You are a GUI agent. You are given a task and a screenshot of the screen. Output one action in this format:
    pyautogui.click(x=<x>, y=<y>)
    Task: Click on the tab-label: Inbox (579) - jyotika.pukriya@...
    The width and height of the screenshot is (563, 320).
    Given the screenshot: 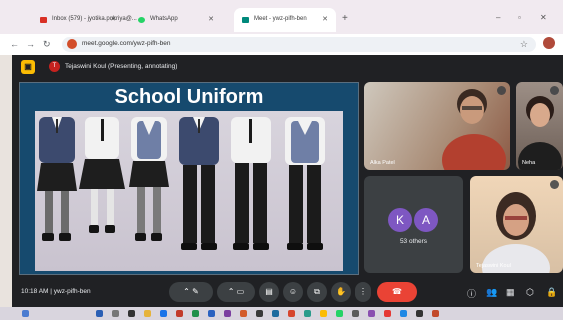 What is the action you would take?
    pyautogui.click(x=94, y=19)
    